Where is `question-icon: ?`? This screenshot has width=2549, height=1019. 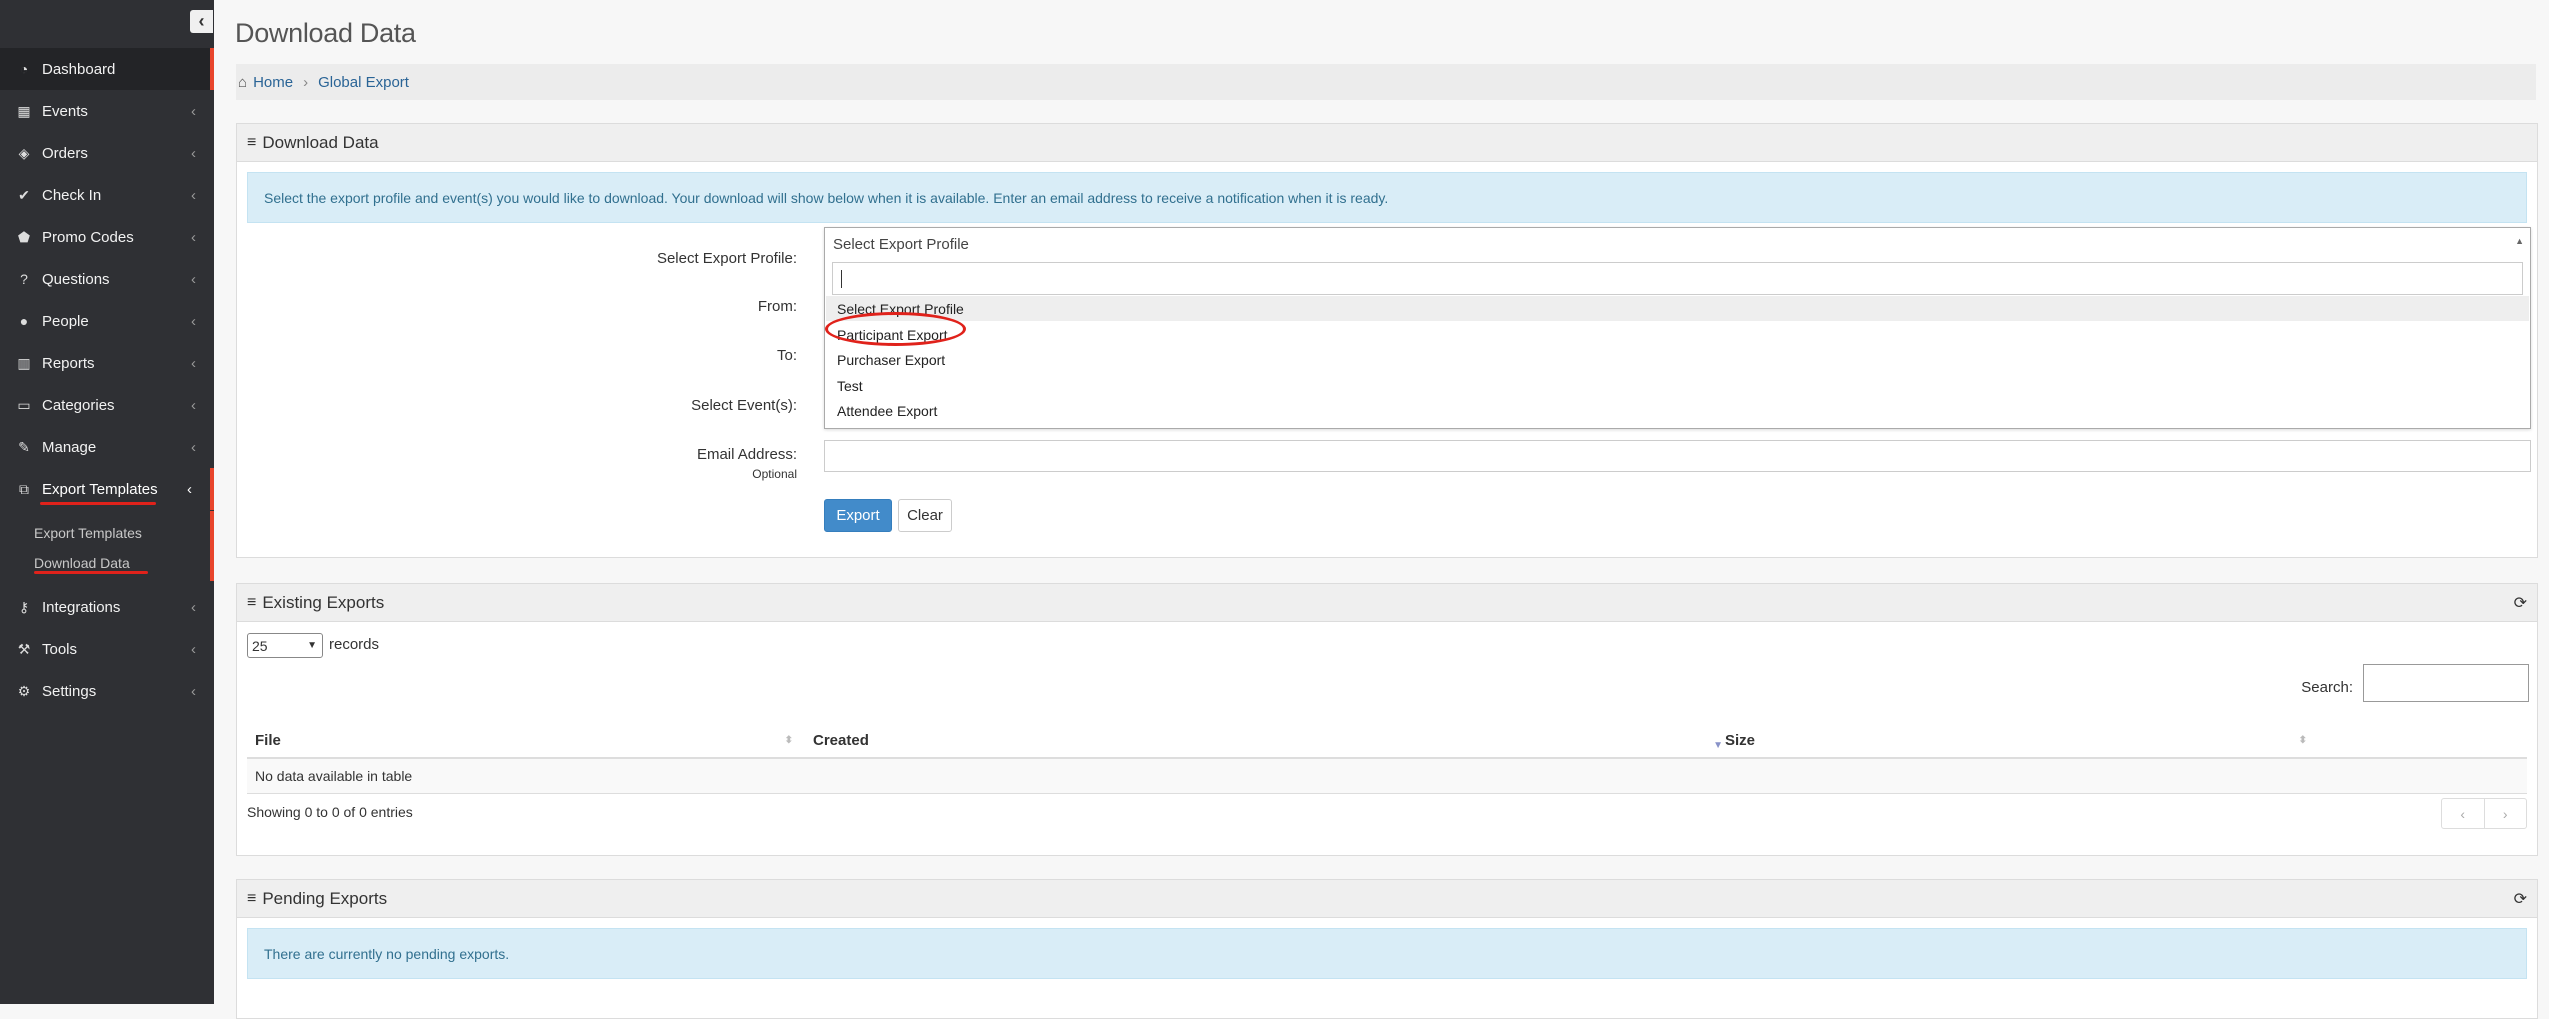 question-icon: ? is located at coordinates (24, 279).